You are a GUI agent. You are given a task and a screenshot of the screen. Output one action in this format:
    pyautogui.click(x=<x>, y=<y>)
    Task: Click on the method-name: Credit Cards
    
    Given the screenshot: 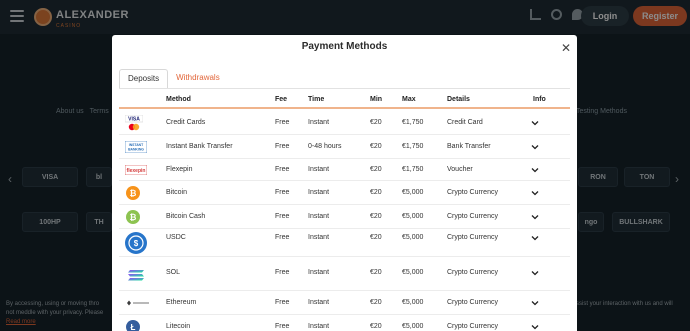 What is the action you would take?
    pyautogui.click(x=186, y=122)
    